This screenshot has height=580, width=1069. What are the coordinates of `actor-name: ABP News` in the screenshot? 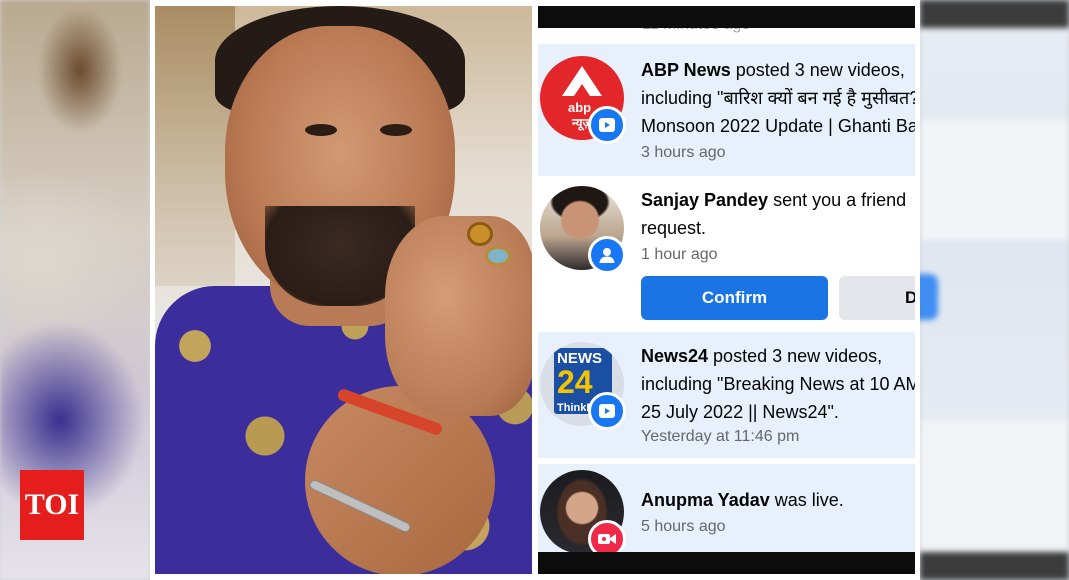 It's located at (686, 70).